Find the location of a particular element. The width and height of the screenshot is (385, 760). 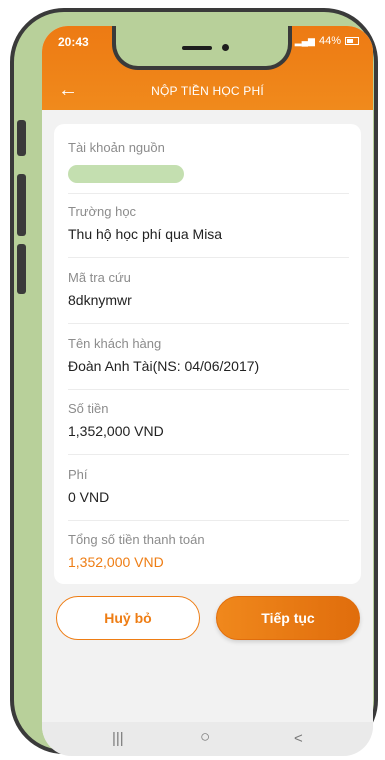

field-school: Trường học Thu hộ học phí qua Misa is located at coordinates (208, 223).